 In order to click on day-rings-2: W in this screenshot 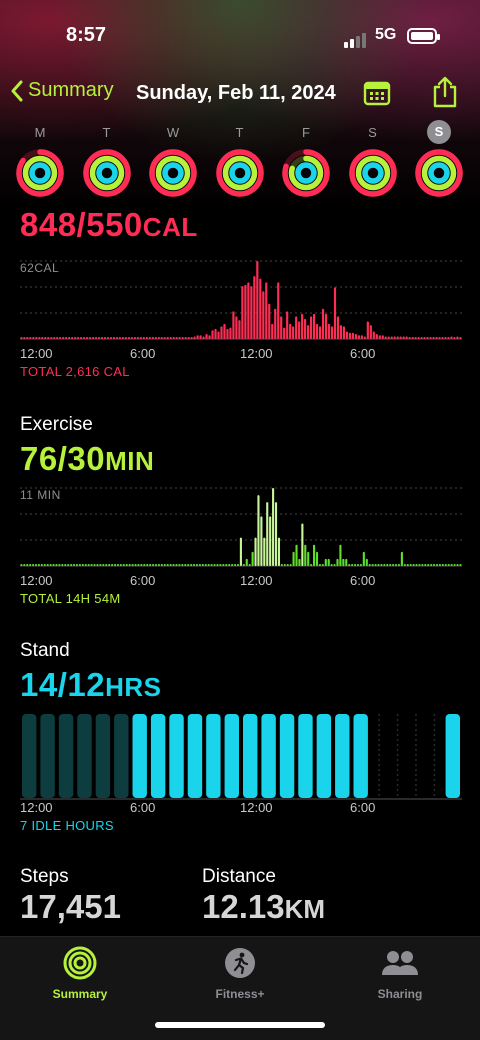, I will do `click(173, 159)`.